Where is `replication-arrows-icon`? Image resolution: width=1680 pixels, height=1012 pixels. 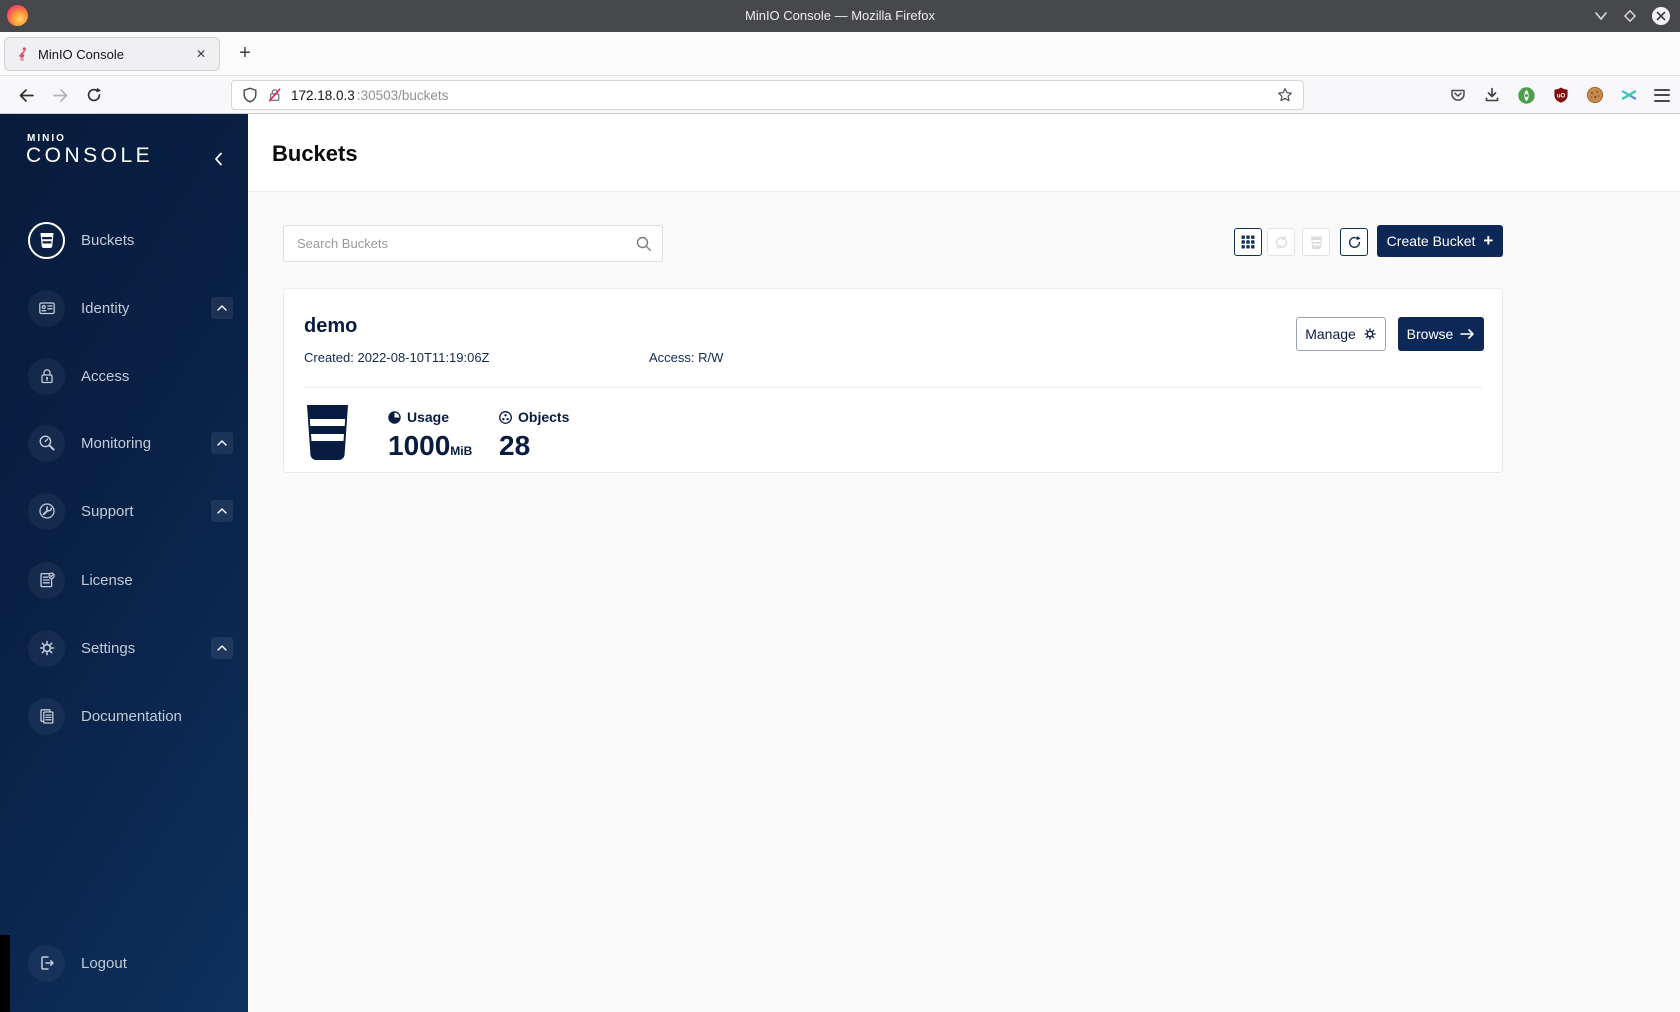 replication-arrows-icon is located at coordinates (1281, 242).